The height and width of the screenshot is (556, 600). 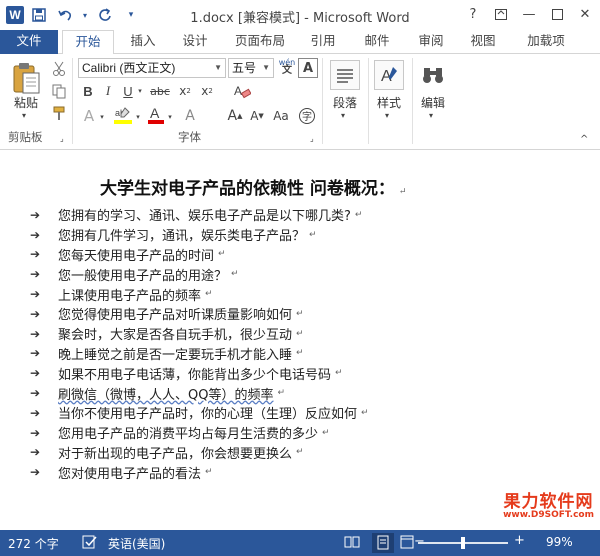 I want to click on redo-icon, so click(x=105, y=15).